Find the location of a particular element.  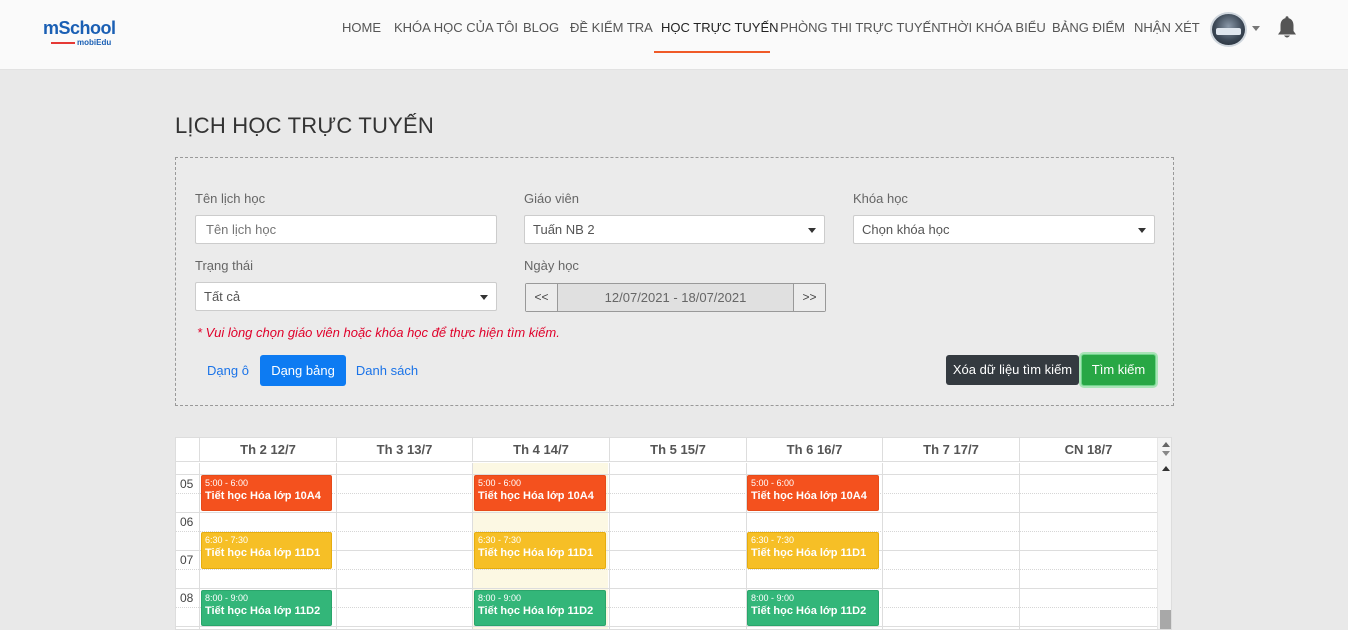

nav-my-courses: KHÓA HỌC CỦA TÔI is located at coordinates (456, 27).